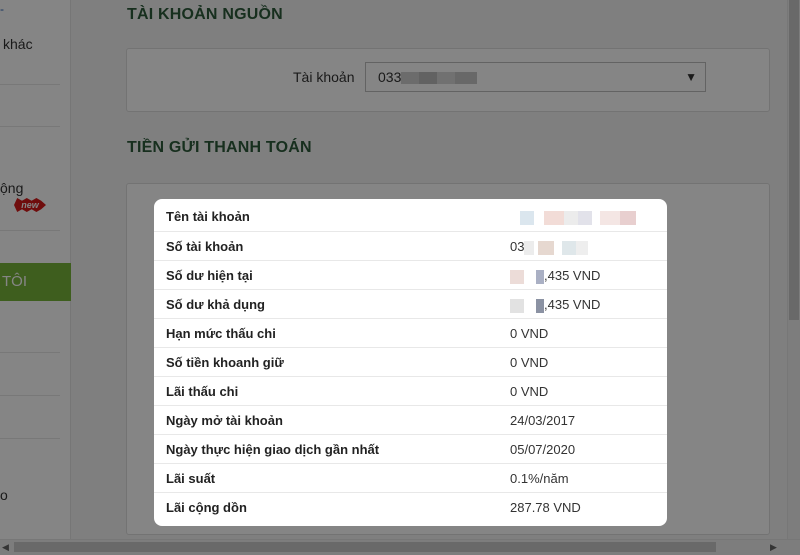 This screenshot has height=555, width=800. Describe the element at coordinates (208, 216) in the screenshot. I see `detail-label: Tên tài khoản` at that location.